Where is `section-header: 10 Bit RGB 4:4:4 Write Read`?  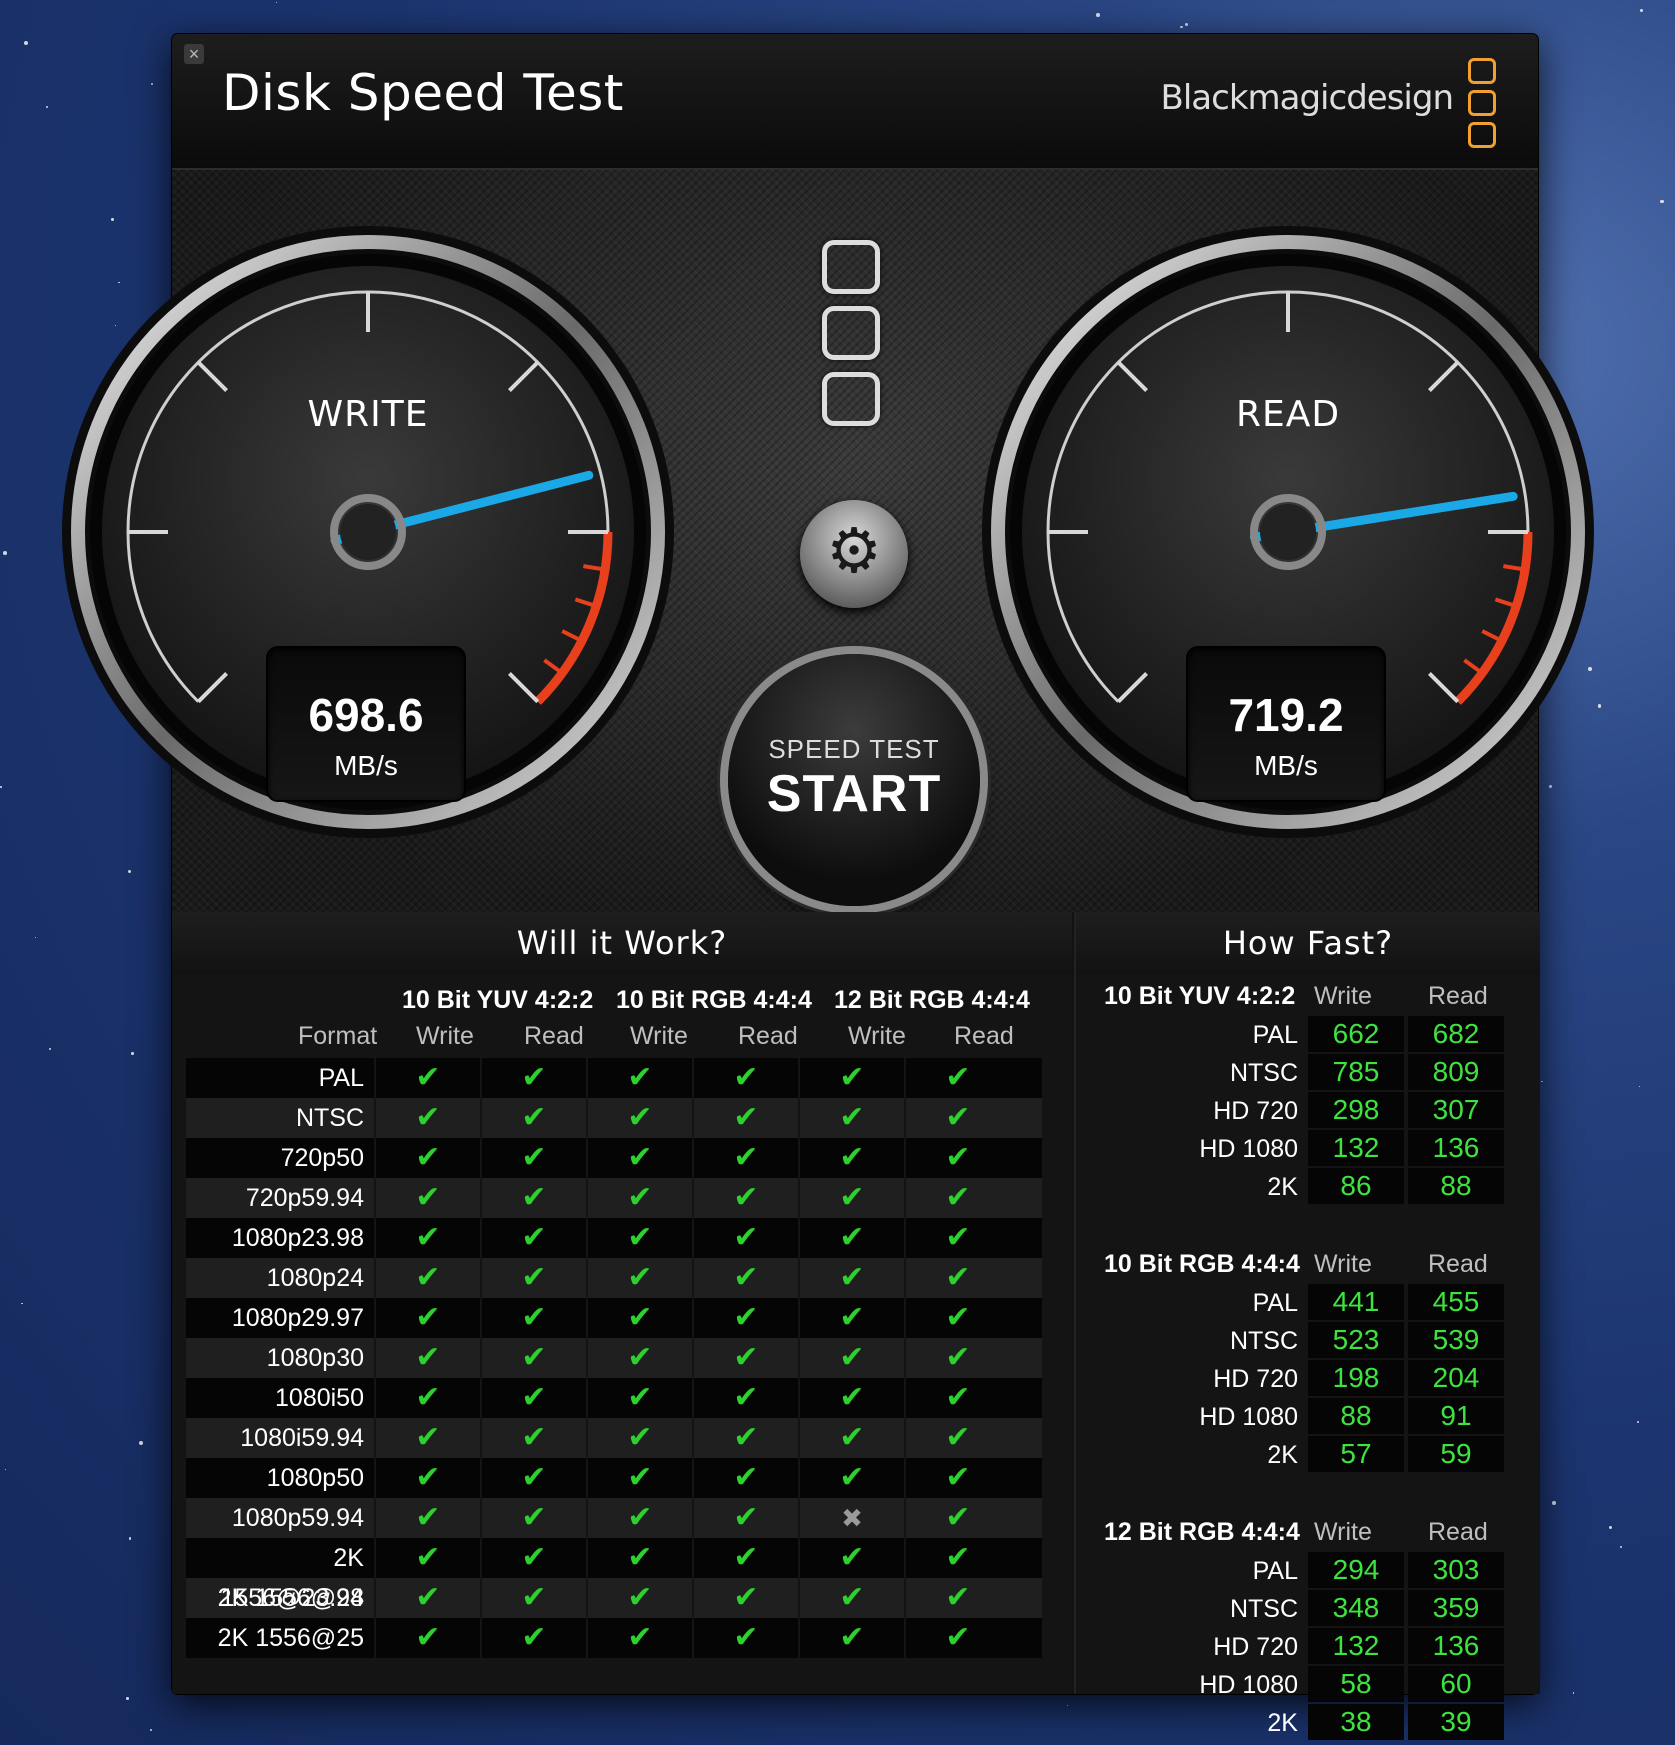 section-header: 10 Bit RGB 4:4:4 Write Read is located at coordinates (1308, 1265).